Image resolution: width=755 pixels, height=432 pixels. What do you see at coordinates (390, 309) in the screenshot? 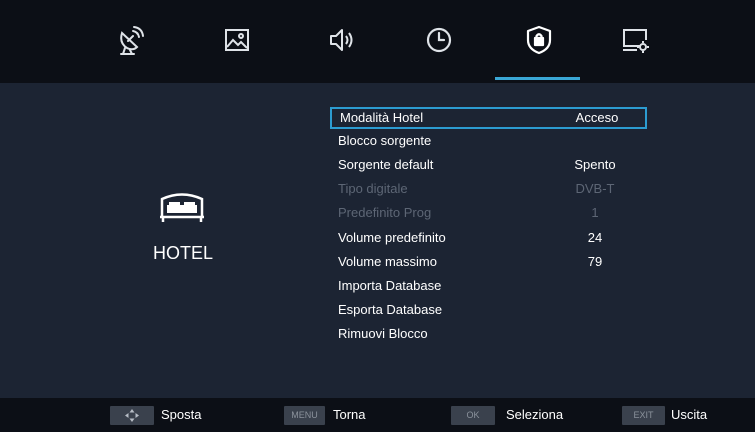
I see `menu-item-label: Esporta Database` at bounding box center [390, 309].